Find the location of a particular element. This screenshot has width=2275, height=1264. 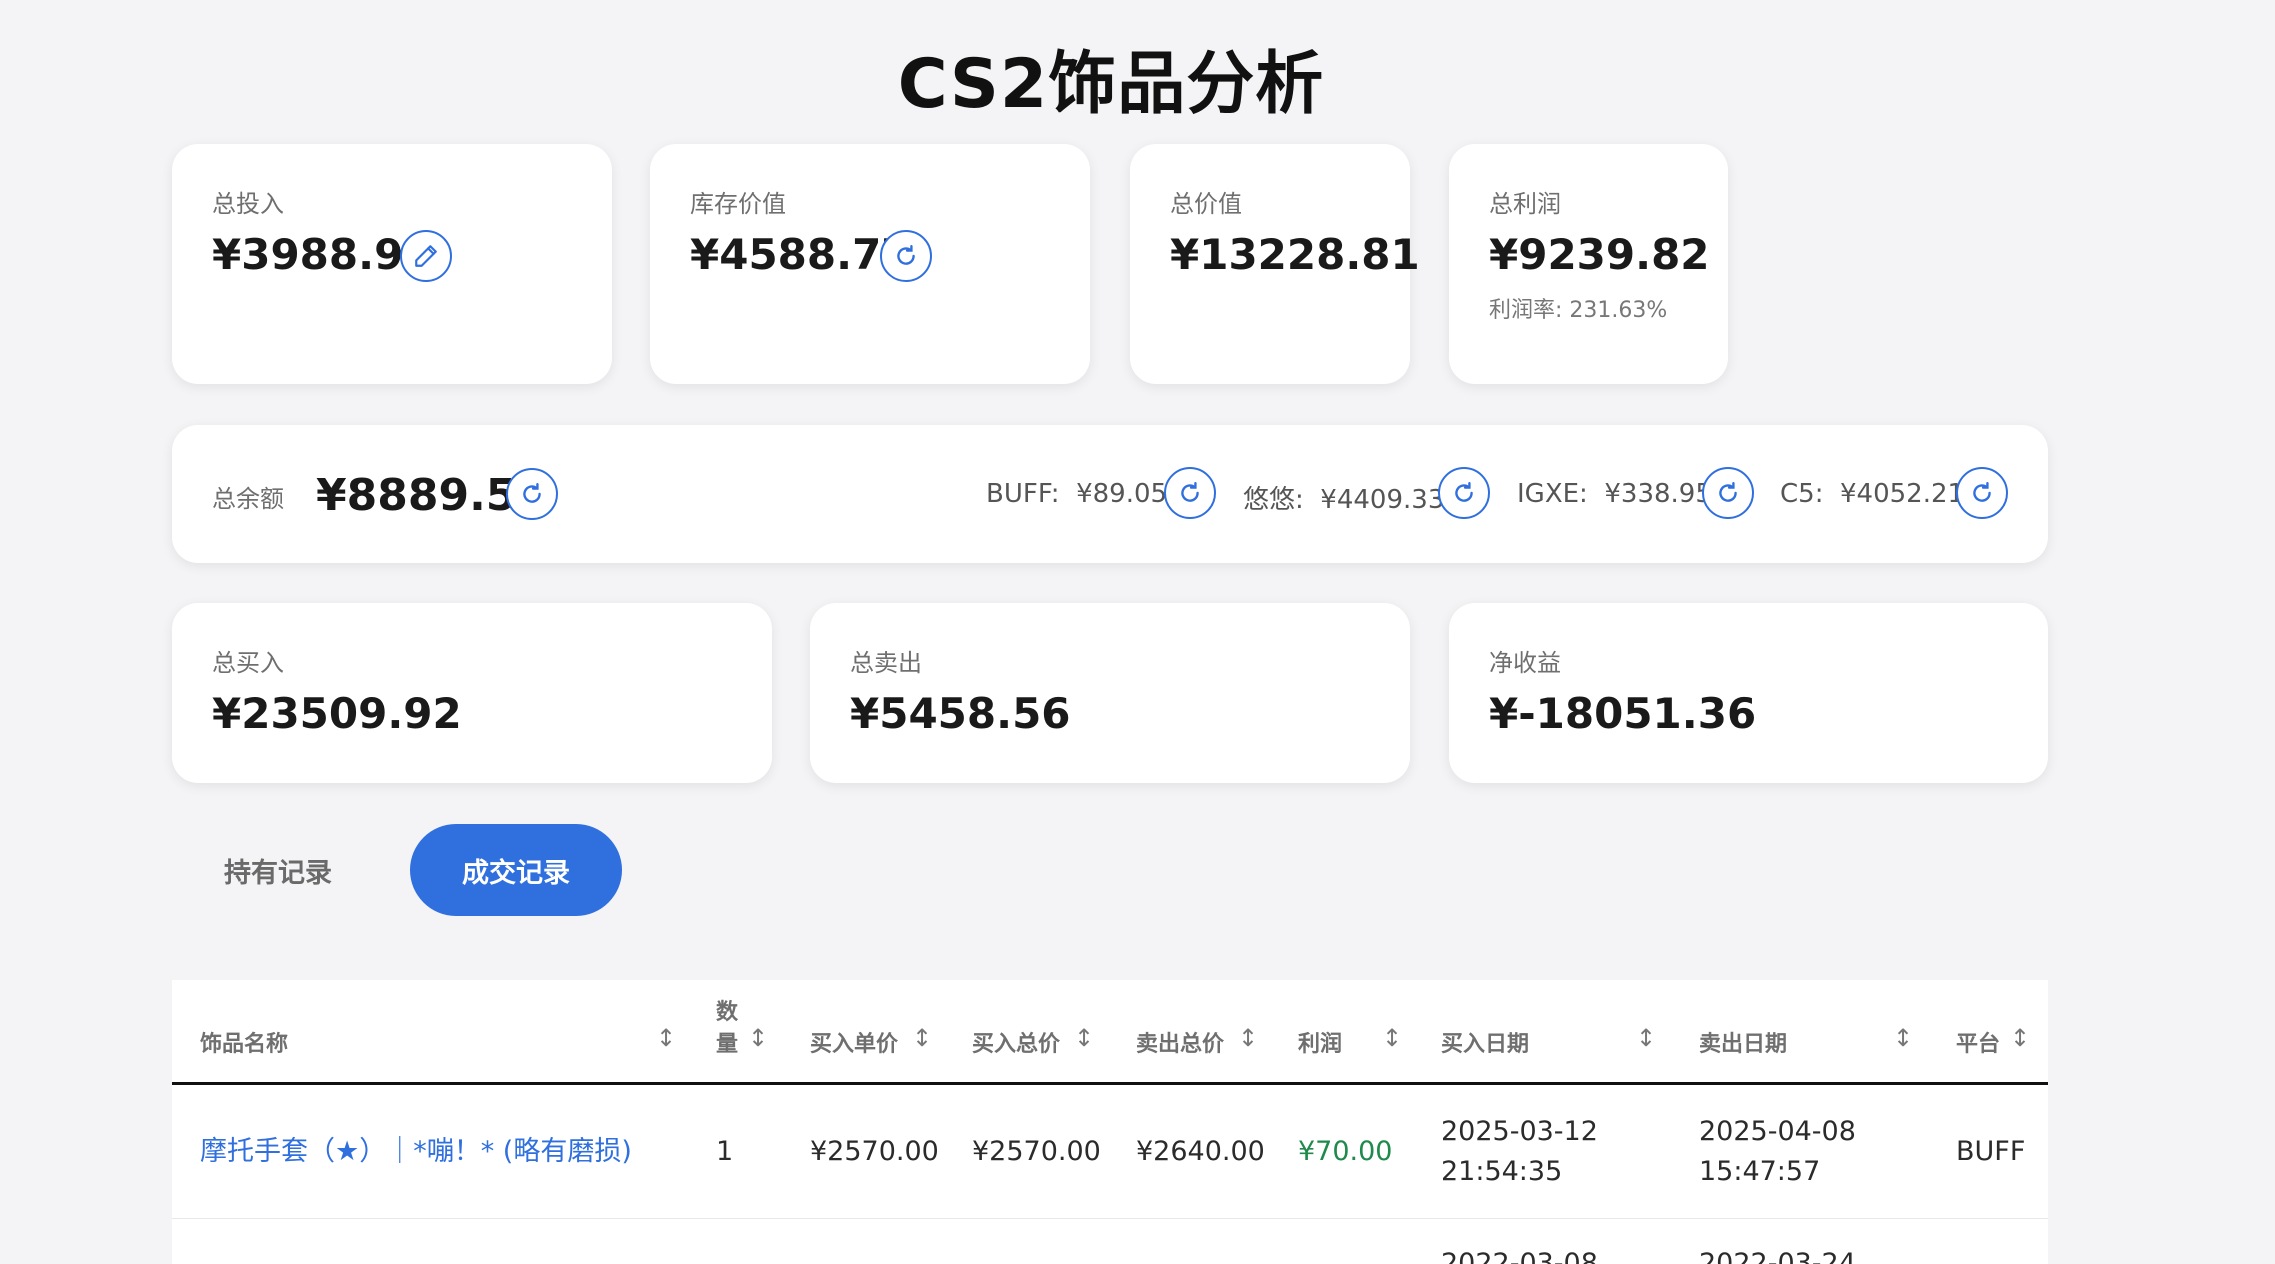

platform-name: 悠悠: is located at coordinates (1273, 500).